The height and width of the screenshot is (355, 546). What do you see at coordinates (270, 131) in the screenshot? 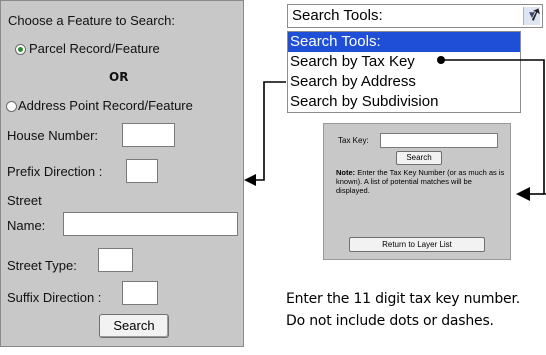
I see `address-callout-line` at bounding box center [270, 131].